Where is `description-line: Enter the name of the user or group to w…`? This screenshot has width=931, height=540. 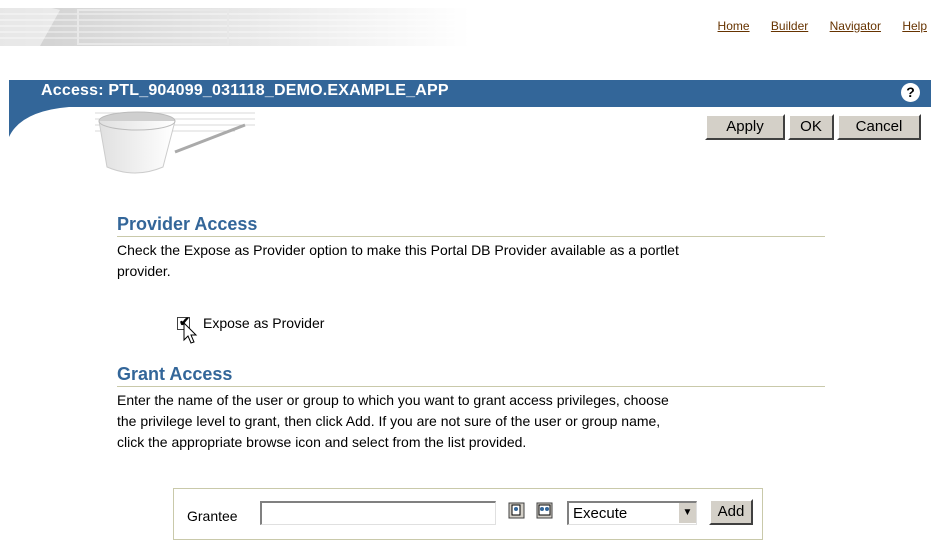
description-line: Enter the name of the user or group to w… is located at coordinates (393, 400).